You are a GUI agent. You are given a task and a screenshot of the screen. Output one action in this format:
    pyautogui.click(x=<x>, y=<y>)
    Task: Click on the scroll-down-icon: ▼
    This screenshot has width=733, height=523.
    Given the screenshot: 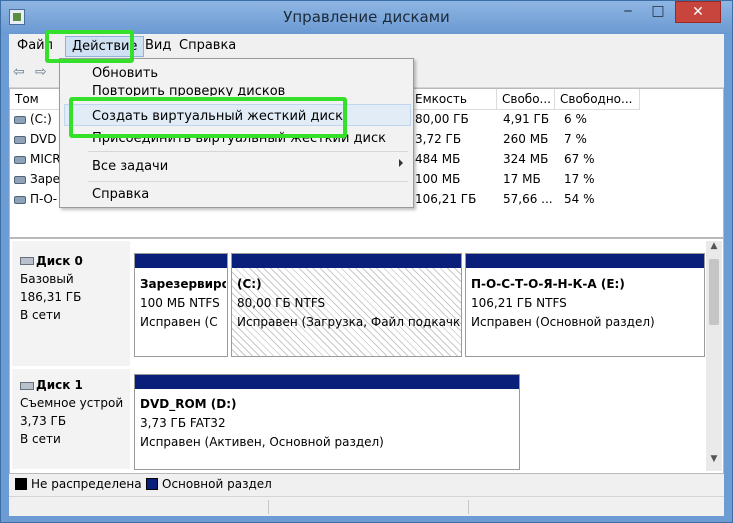 What is the action you would take?
    pyautogui.click(x=714, y=460)
    